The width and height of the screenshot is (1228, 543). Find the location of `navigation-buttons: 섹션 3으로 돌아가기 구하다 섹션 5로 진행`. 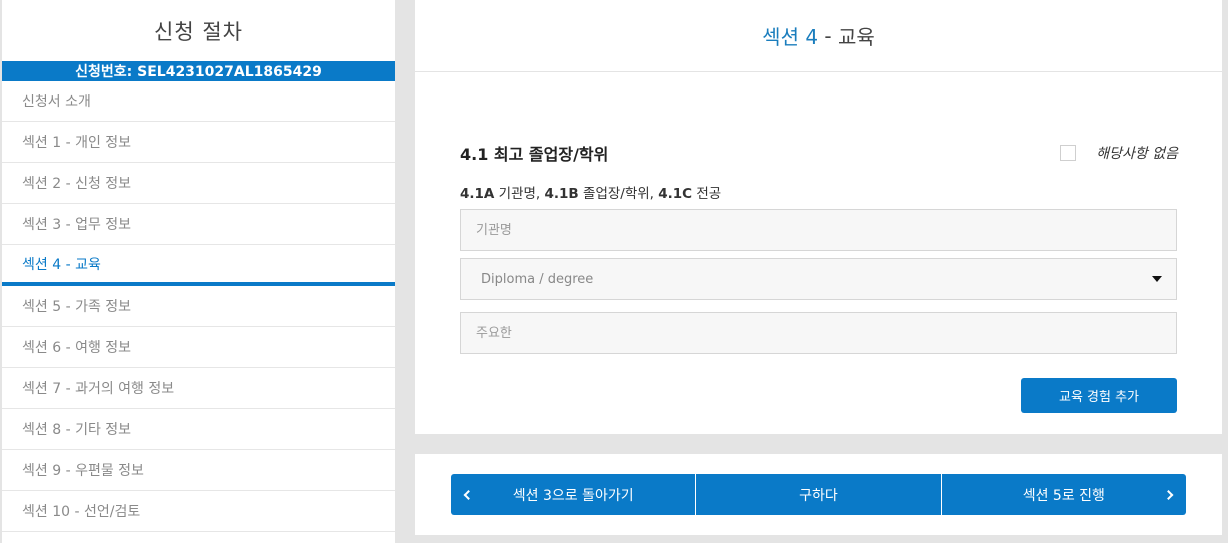

navigation-buttons: 섹션 3으로 돌아가기 구하다 섹션 5로 진행 is located at coordinates (818, 494).